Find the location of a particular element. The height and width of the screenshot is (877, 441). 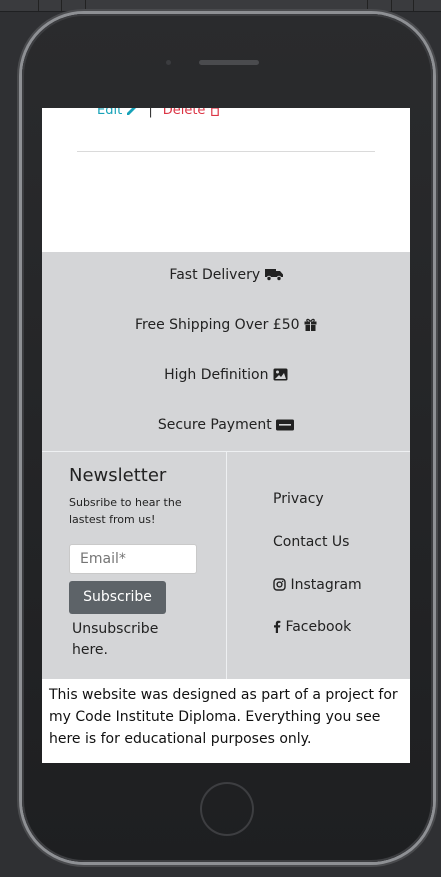

footer-column-divider is located at coordinates (226, 565).